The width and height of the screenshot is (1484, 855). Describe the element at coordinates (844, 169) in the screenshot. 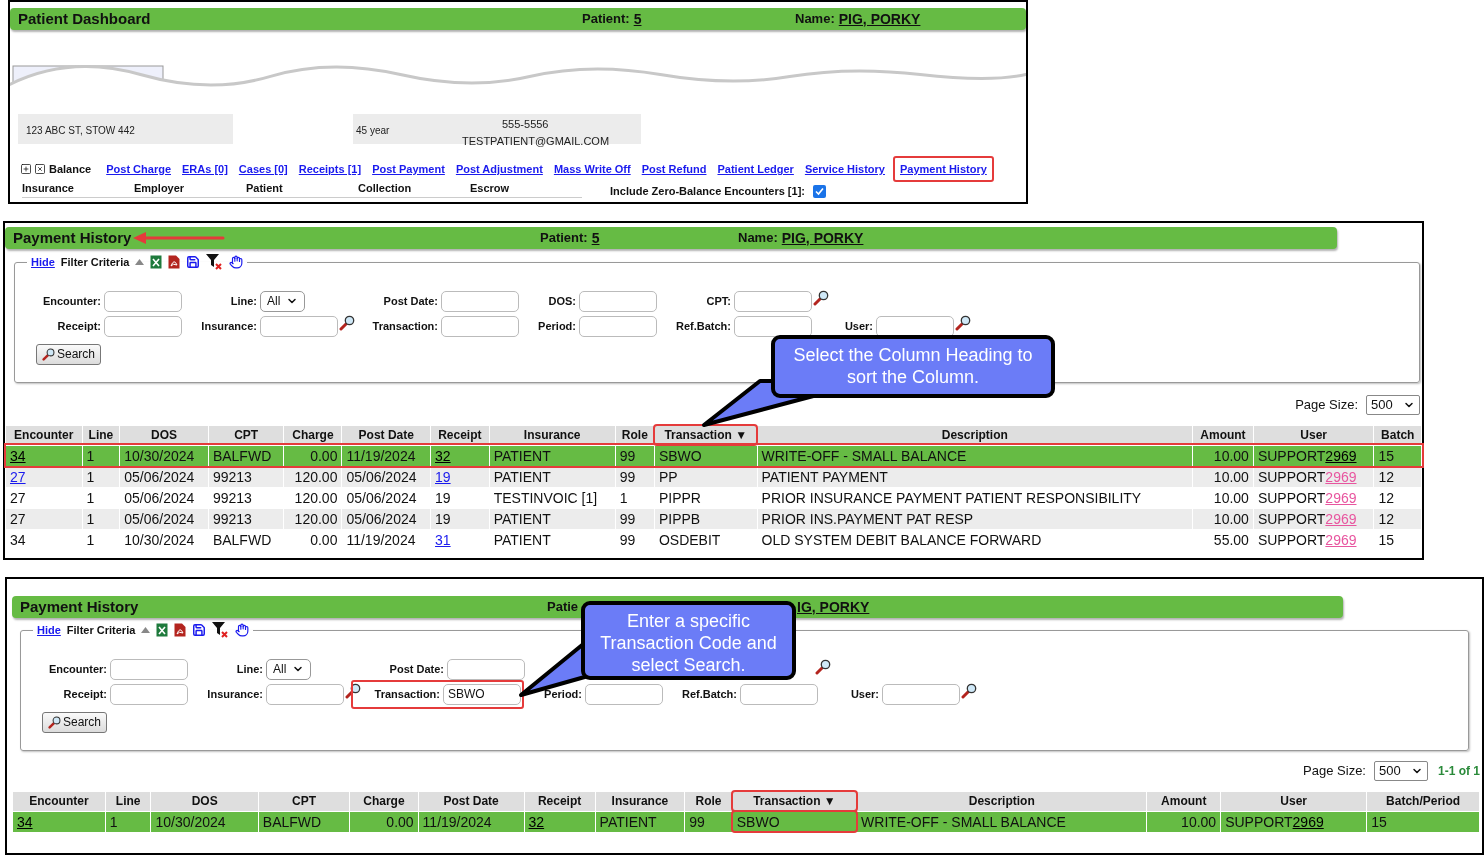

I see `nav-link: Service History` at that location.